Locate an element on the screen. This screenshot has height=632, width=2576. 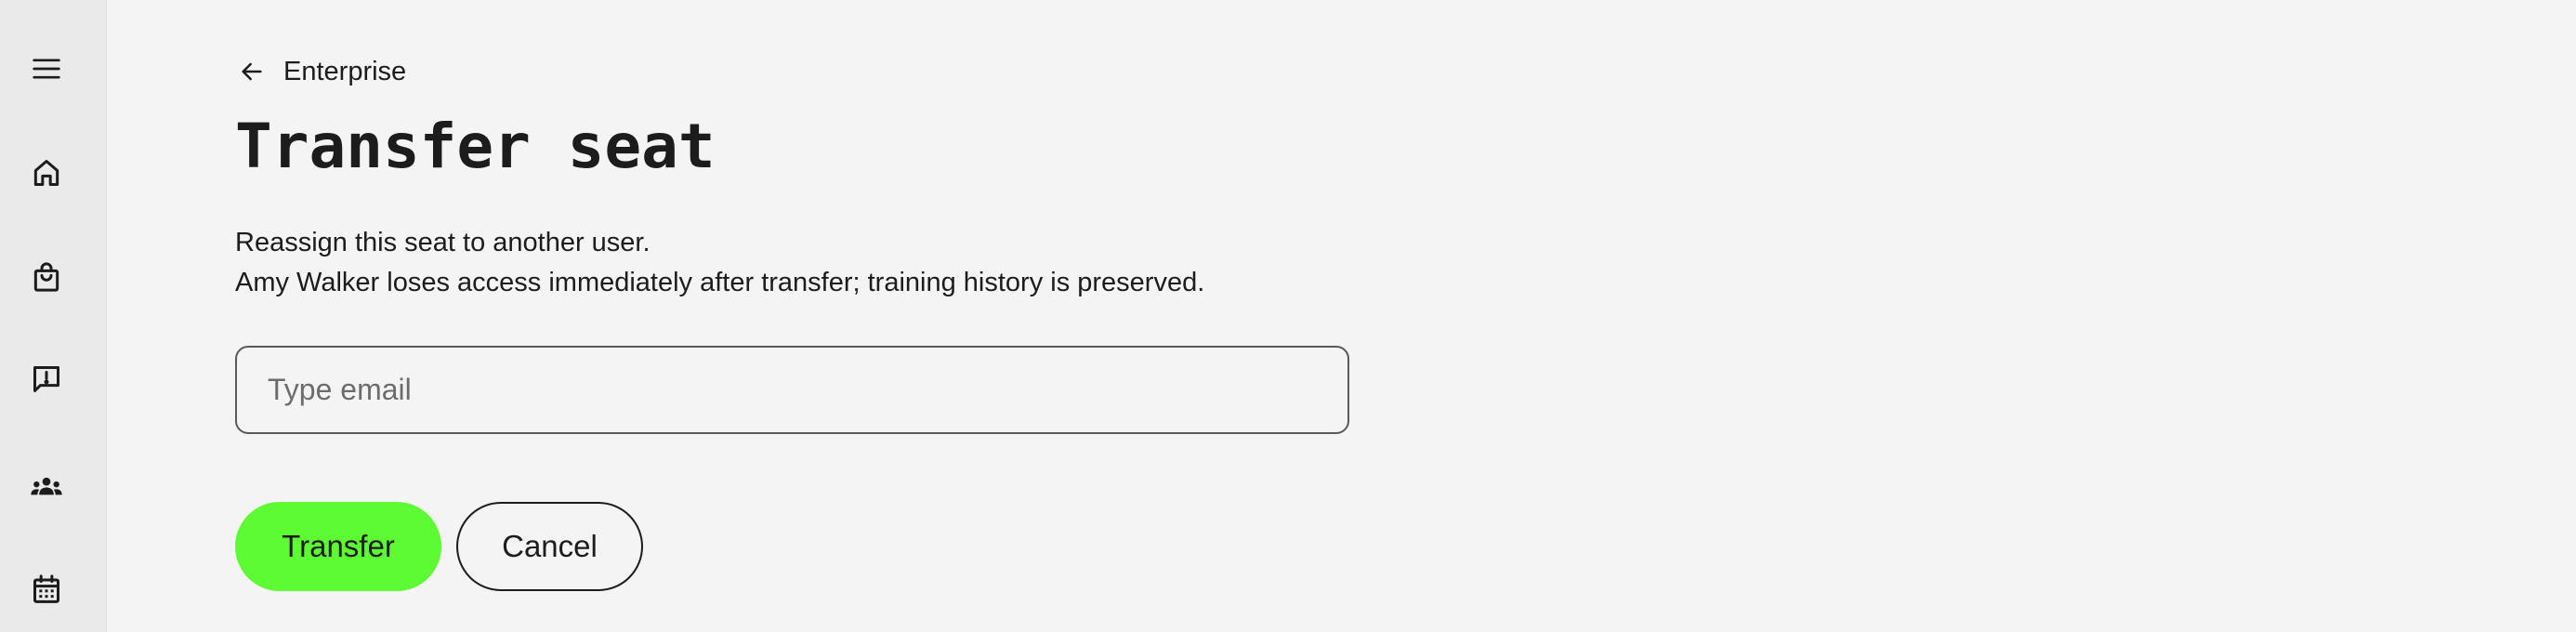
cancel-button: Cancel is located at coordinates (549, 546).